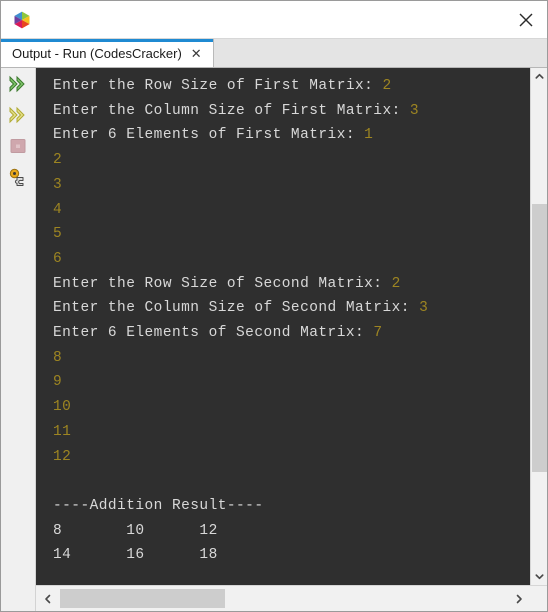 The image size is (548, 612). What do you see at coordinates (283, 259) in the screenshot?
I see `console-line: 6` at bounding box center [283, 259].